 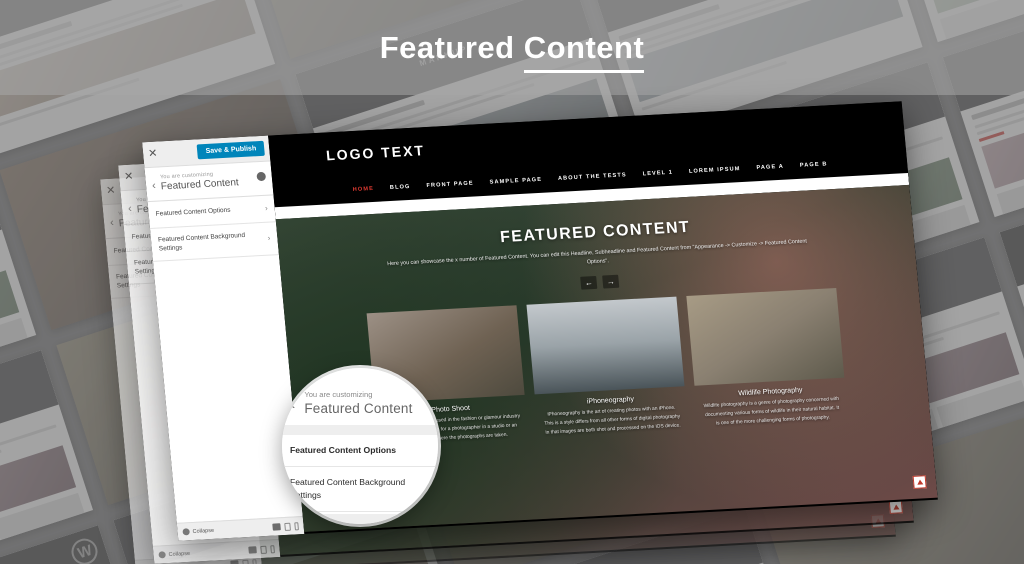 What do you see at coordinates (375, 152) in the screenshot?
I see `site-logo: LOGO TEXT` at bounding box center [375, 152].